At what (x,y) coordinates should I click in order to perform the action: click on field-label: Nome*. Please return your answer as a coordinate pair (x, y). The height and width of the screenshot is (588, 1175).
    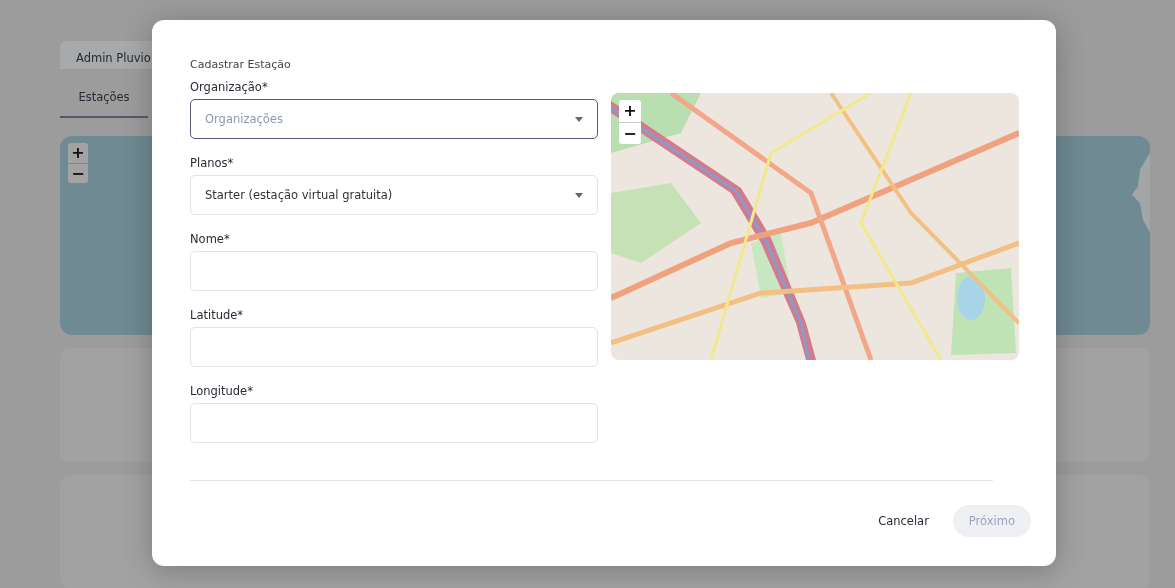
    Looking at the image, I should click on (210, 239).